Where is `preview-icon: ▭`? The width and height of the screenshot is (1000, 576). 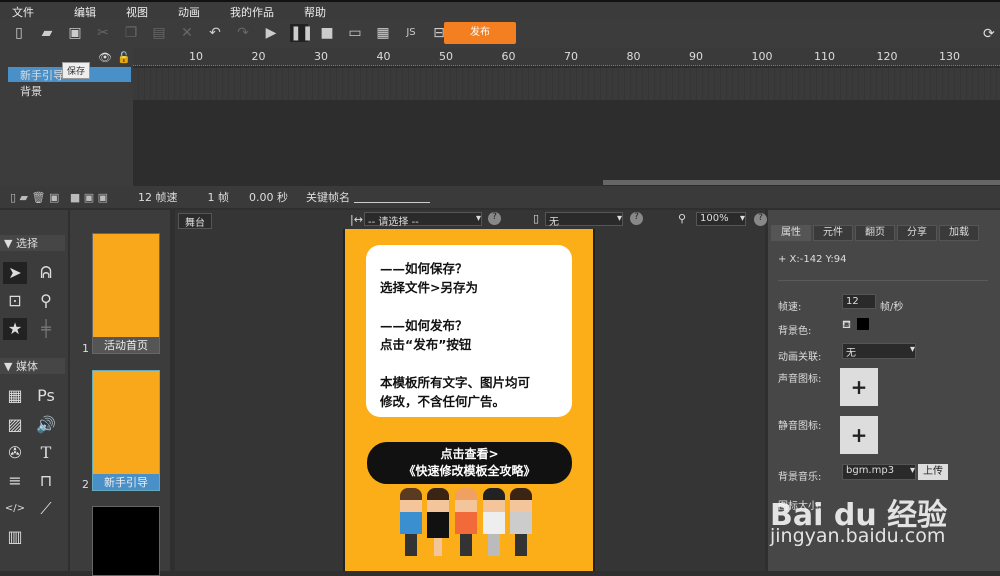
preview-icon: ▭ is located at coordinates (355, 33).